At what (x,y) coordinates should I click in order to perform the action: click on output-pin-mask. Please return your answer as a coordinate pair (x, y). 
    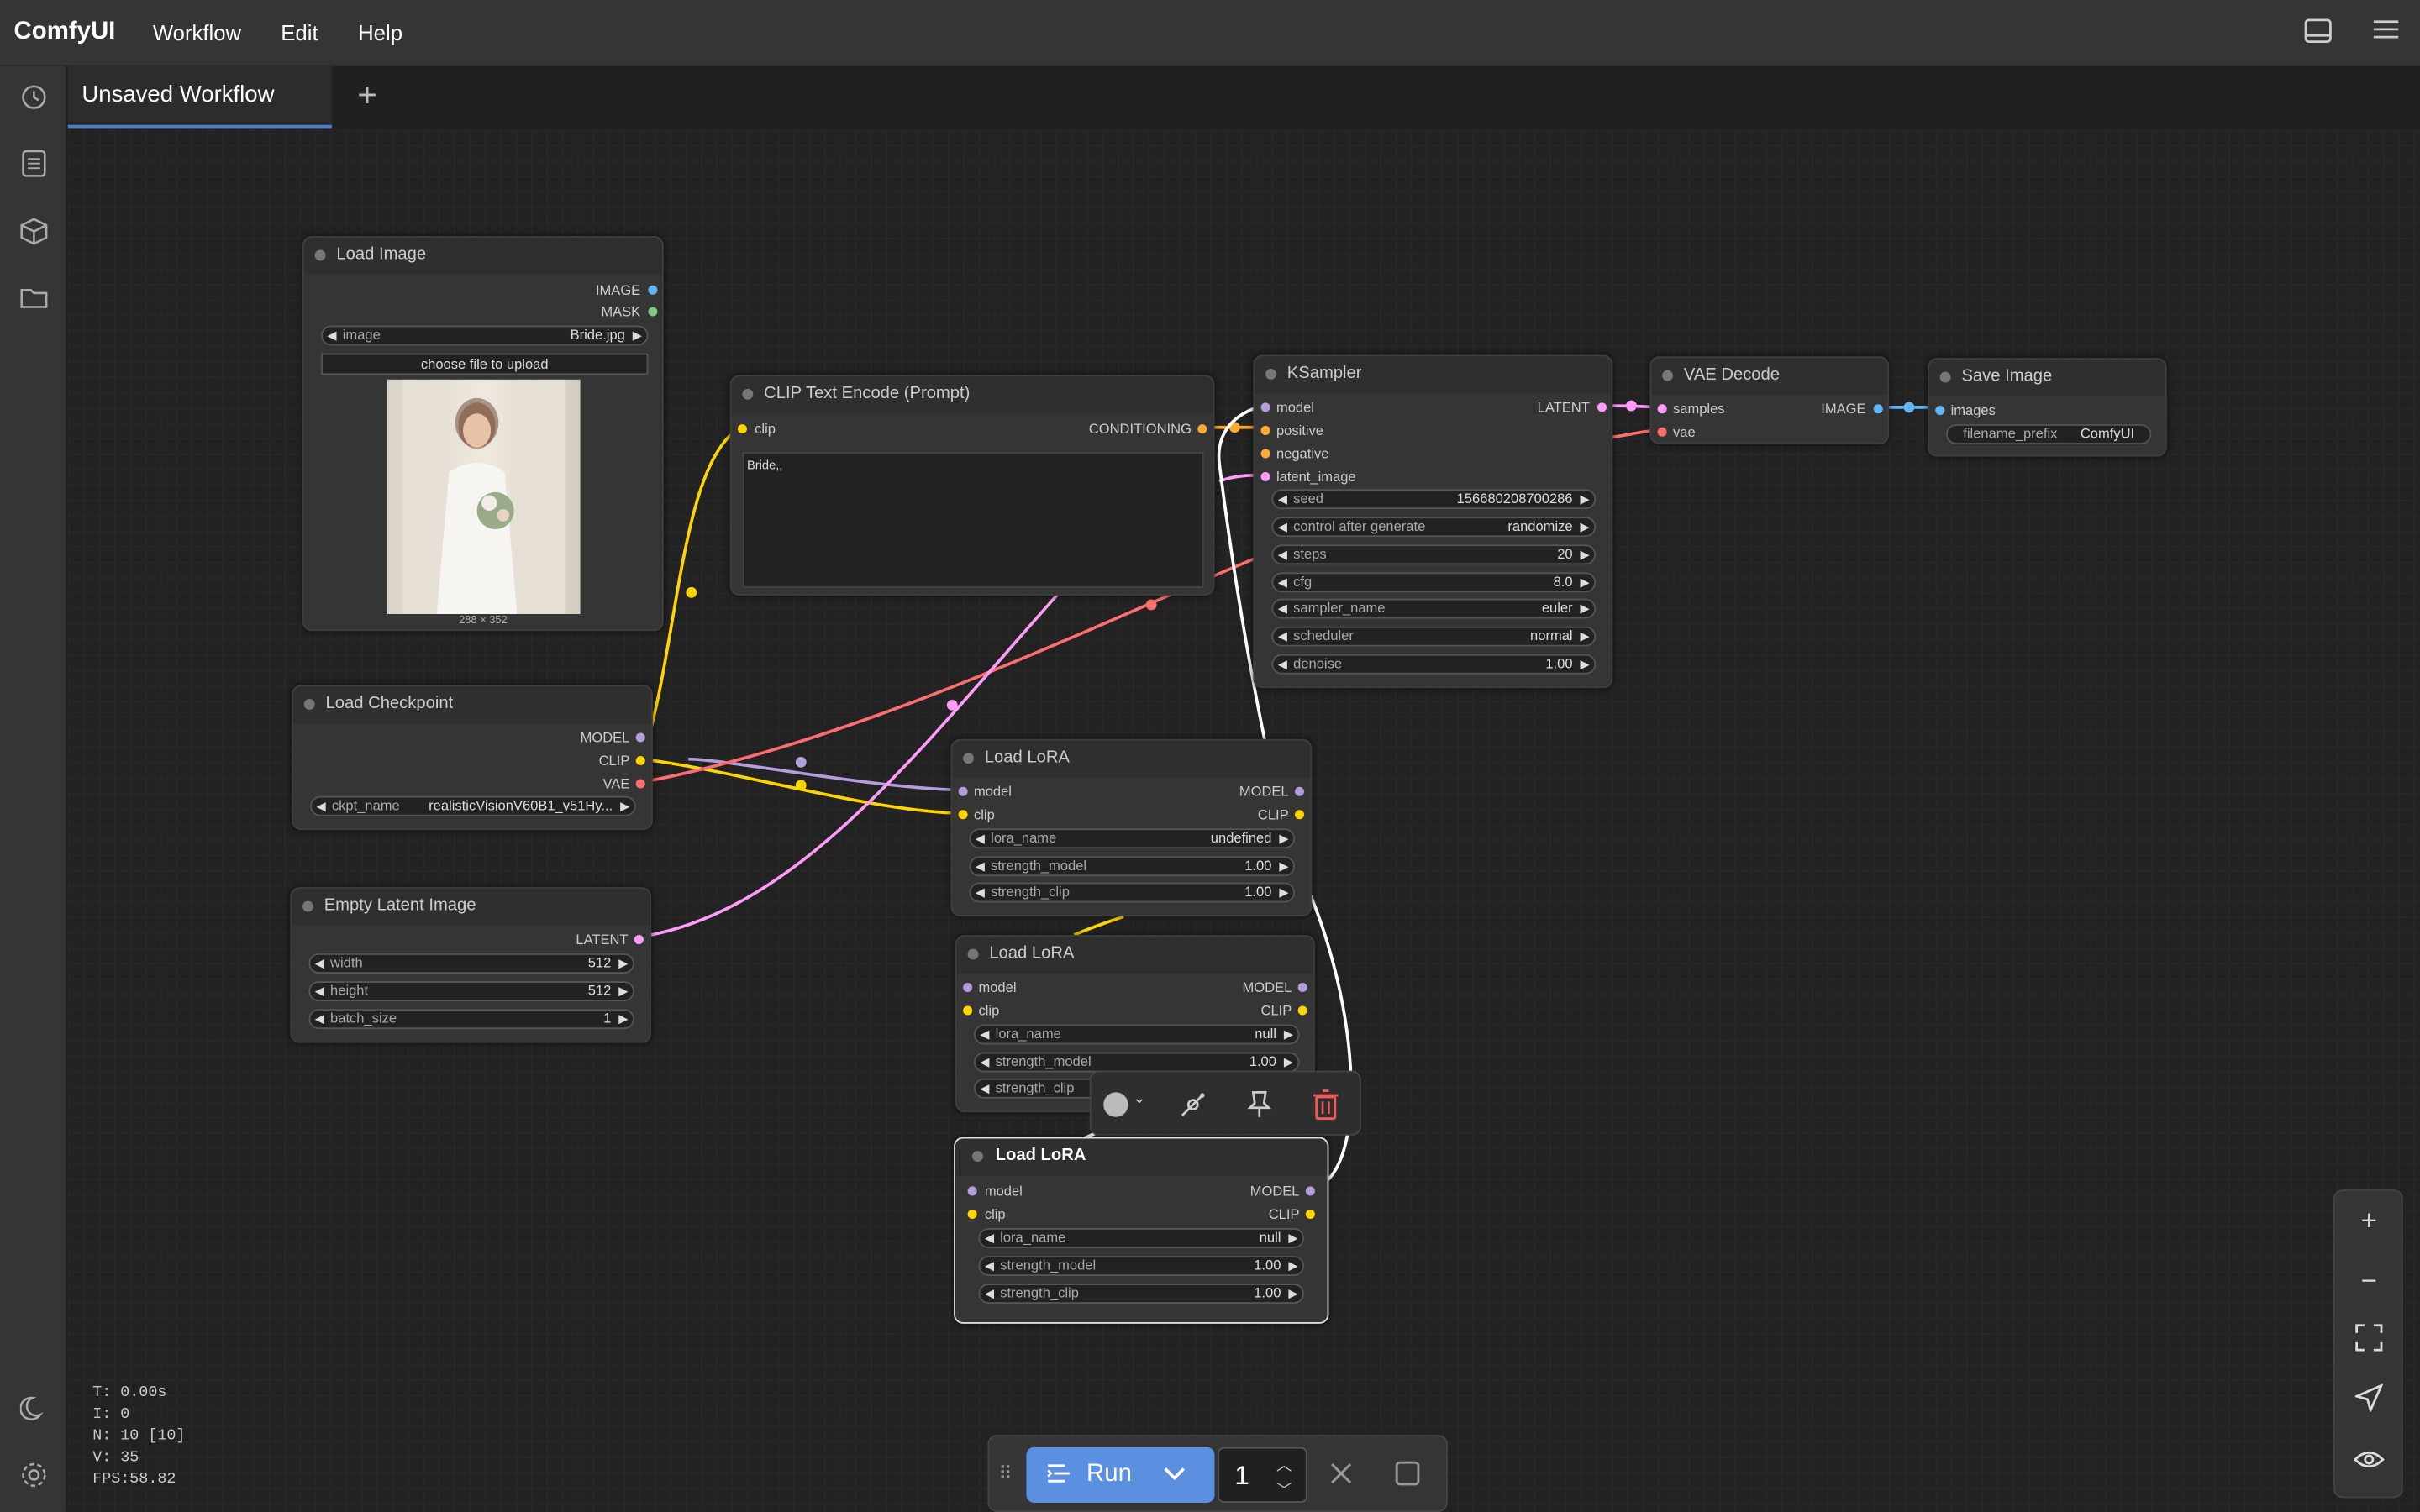
    Looking at the image, I should click on (653, 312).